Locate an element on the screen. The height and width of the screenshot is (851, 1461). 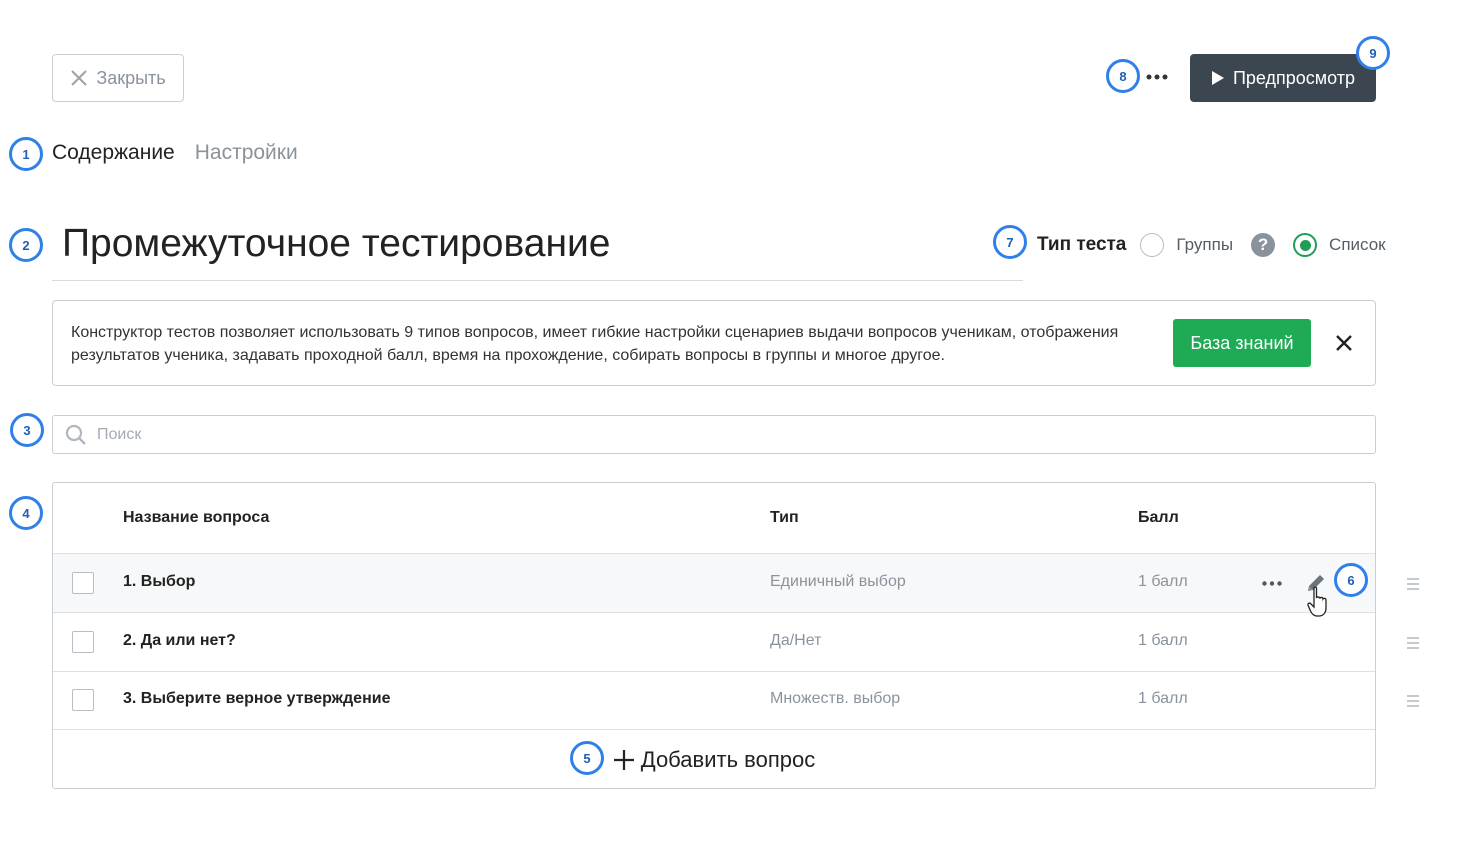
annotation-marker-8: 8 is located at coordinates (1123, 76).